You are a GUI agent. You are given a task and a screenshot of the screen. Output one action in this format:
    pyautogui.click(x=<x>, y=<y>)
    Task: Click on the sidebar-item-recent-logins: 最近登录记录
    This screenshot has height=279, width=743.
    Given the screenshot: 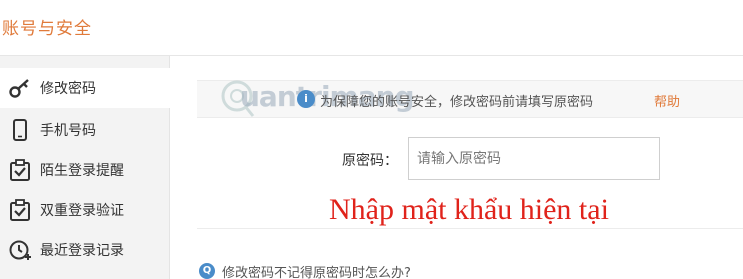 What is the action you would take?
    pyautogui.click(x=85, y=250)
    